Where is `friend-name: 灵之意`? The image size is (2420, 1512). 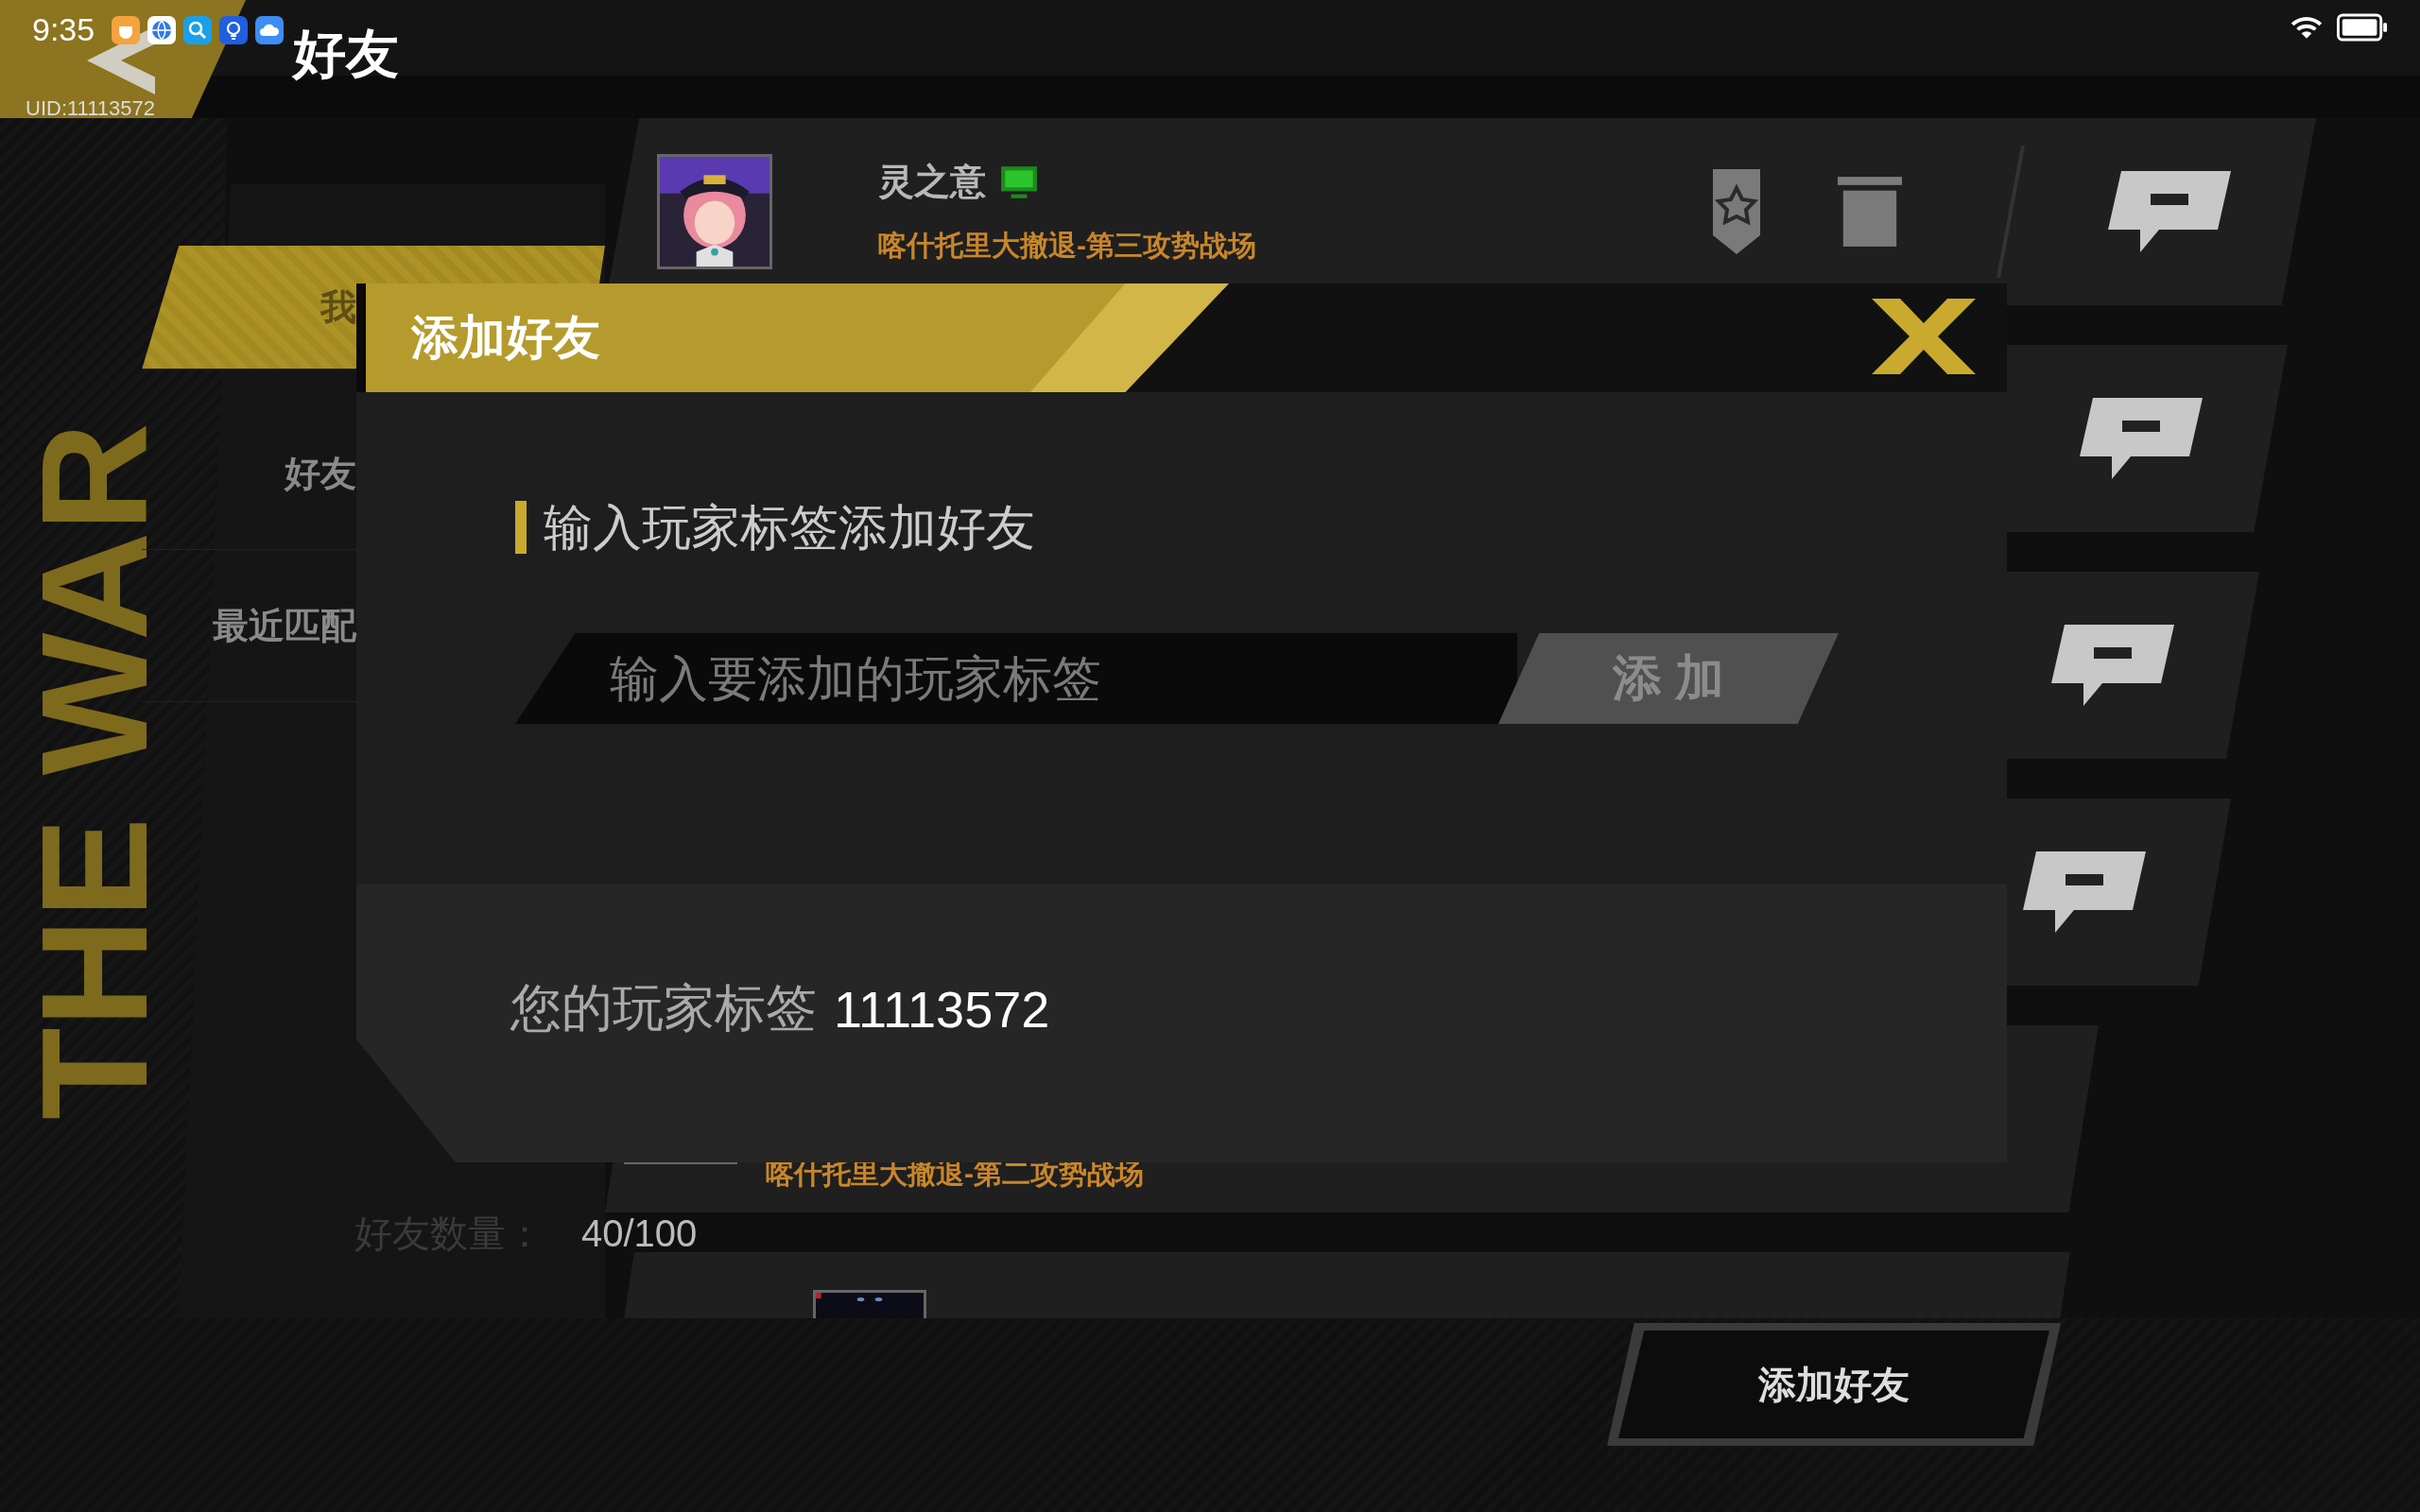
friend-name: 灵之意 is located at coordinates (932, 182).